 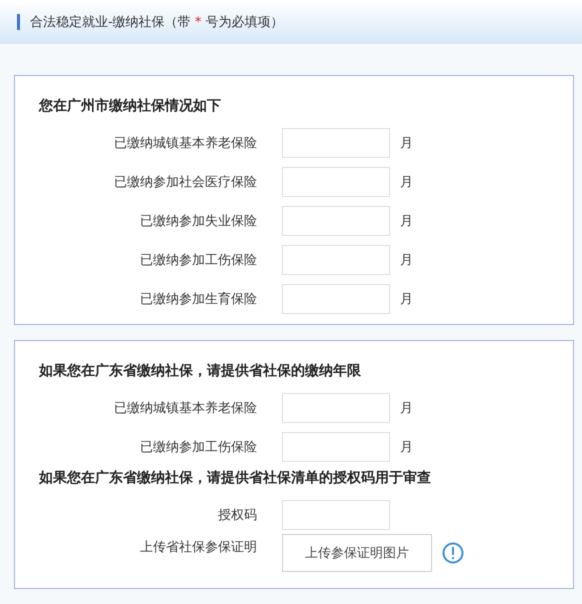 I want to click on accent-bar, so click(x=18, y=22).